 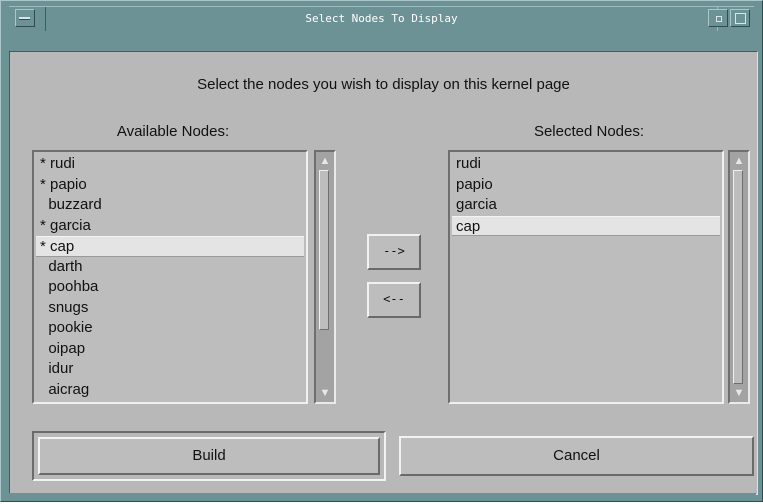 What do you see at coordinates (586, 185) in the screenshot?
I see `list-item: papio` at bounding box center [586, 185].